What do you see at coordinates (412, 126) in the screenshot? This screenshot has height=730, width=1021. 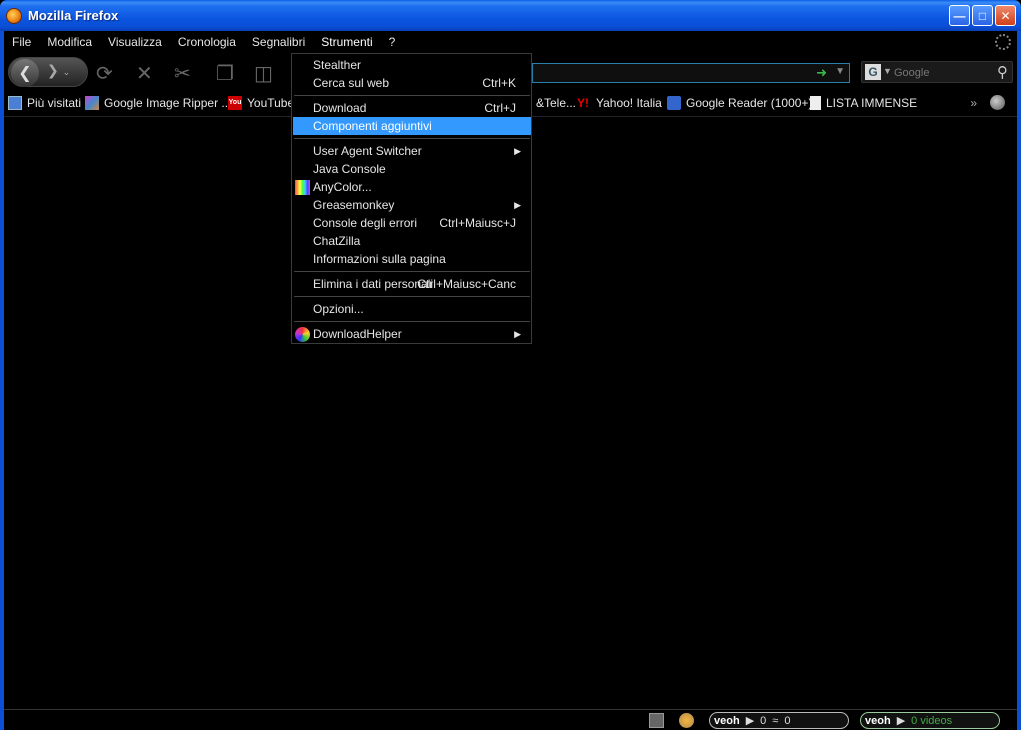 I see `menuitem-componenti-aggiuntivi: Componenti aggiuntivi` at bounding box center [412, 126].